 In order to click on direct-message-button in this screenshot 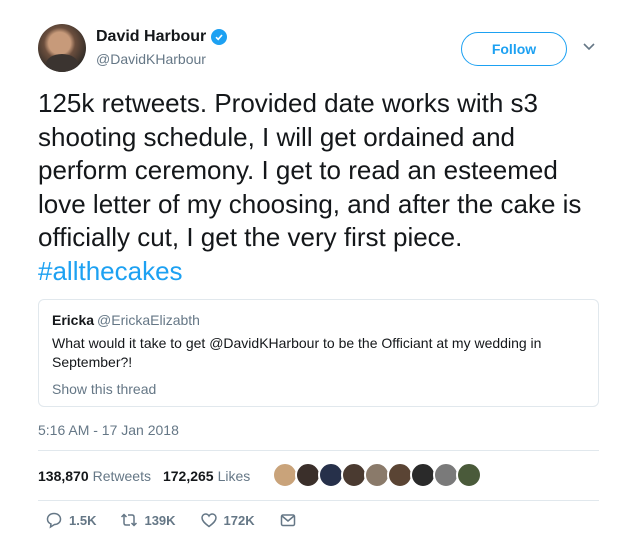, I will do `click(288, 520)`.